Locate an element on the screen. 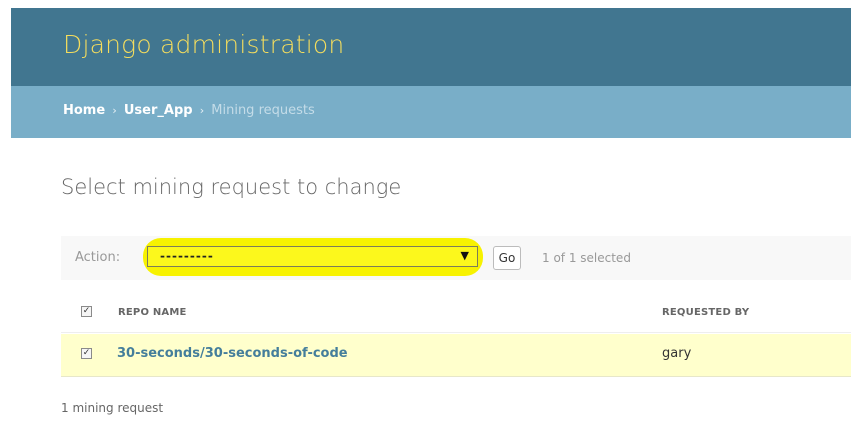  requested-by-value: gary is located at coordinates (677, 353).